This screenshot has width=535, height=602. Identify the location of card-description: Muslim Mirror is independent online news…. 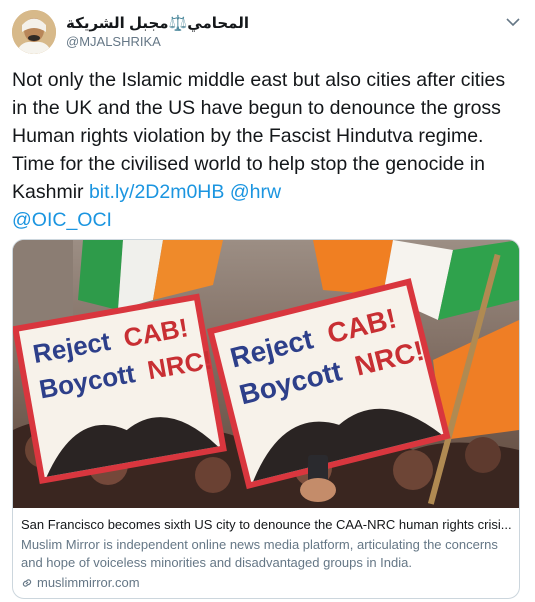
(259, 553).